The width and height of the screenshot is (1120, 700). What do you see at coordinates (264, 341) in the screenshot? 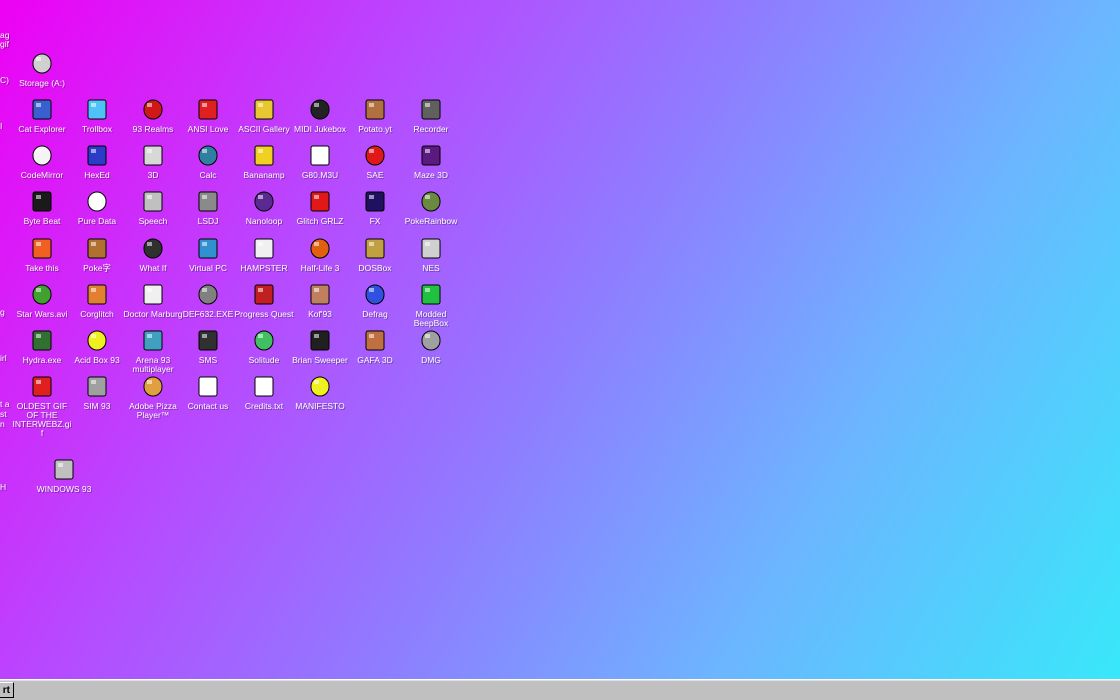
I see `bottle-icon` at bounding box center [264, 341].